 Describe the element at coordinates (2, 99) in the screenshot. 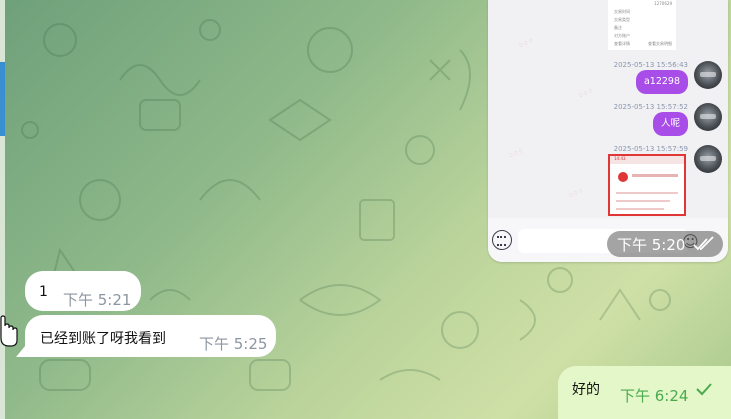

I see `selection-accent-bar` at that location.